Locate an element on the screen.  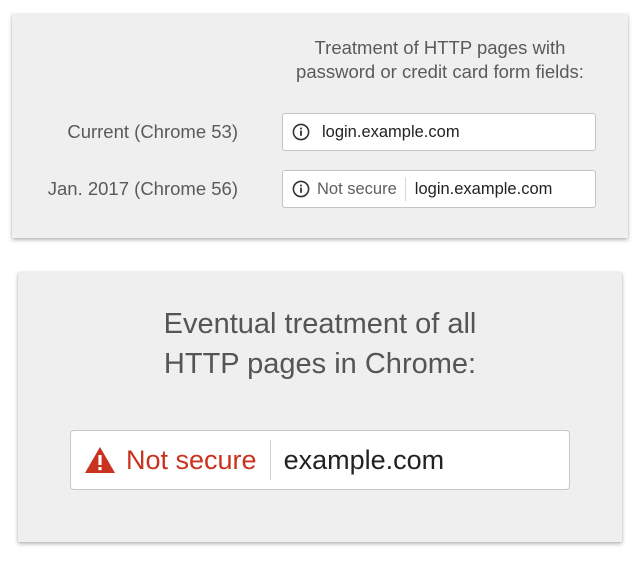
row-label-jan-2017: Jan. 2017 (Chrome 56) is located at coordinates (142, 188).